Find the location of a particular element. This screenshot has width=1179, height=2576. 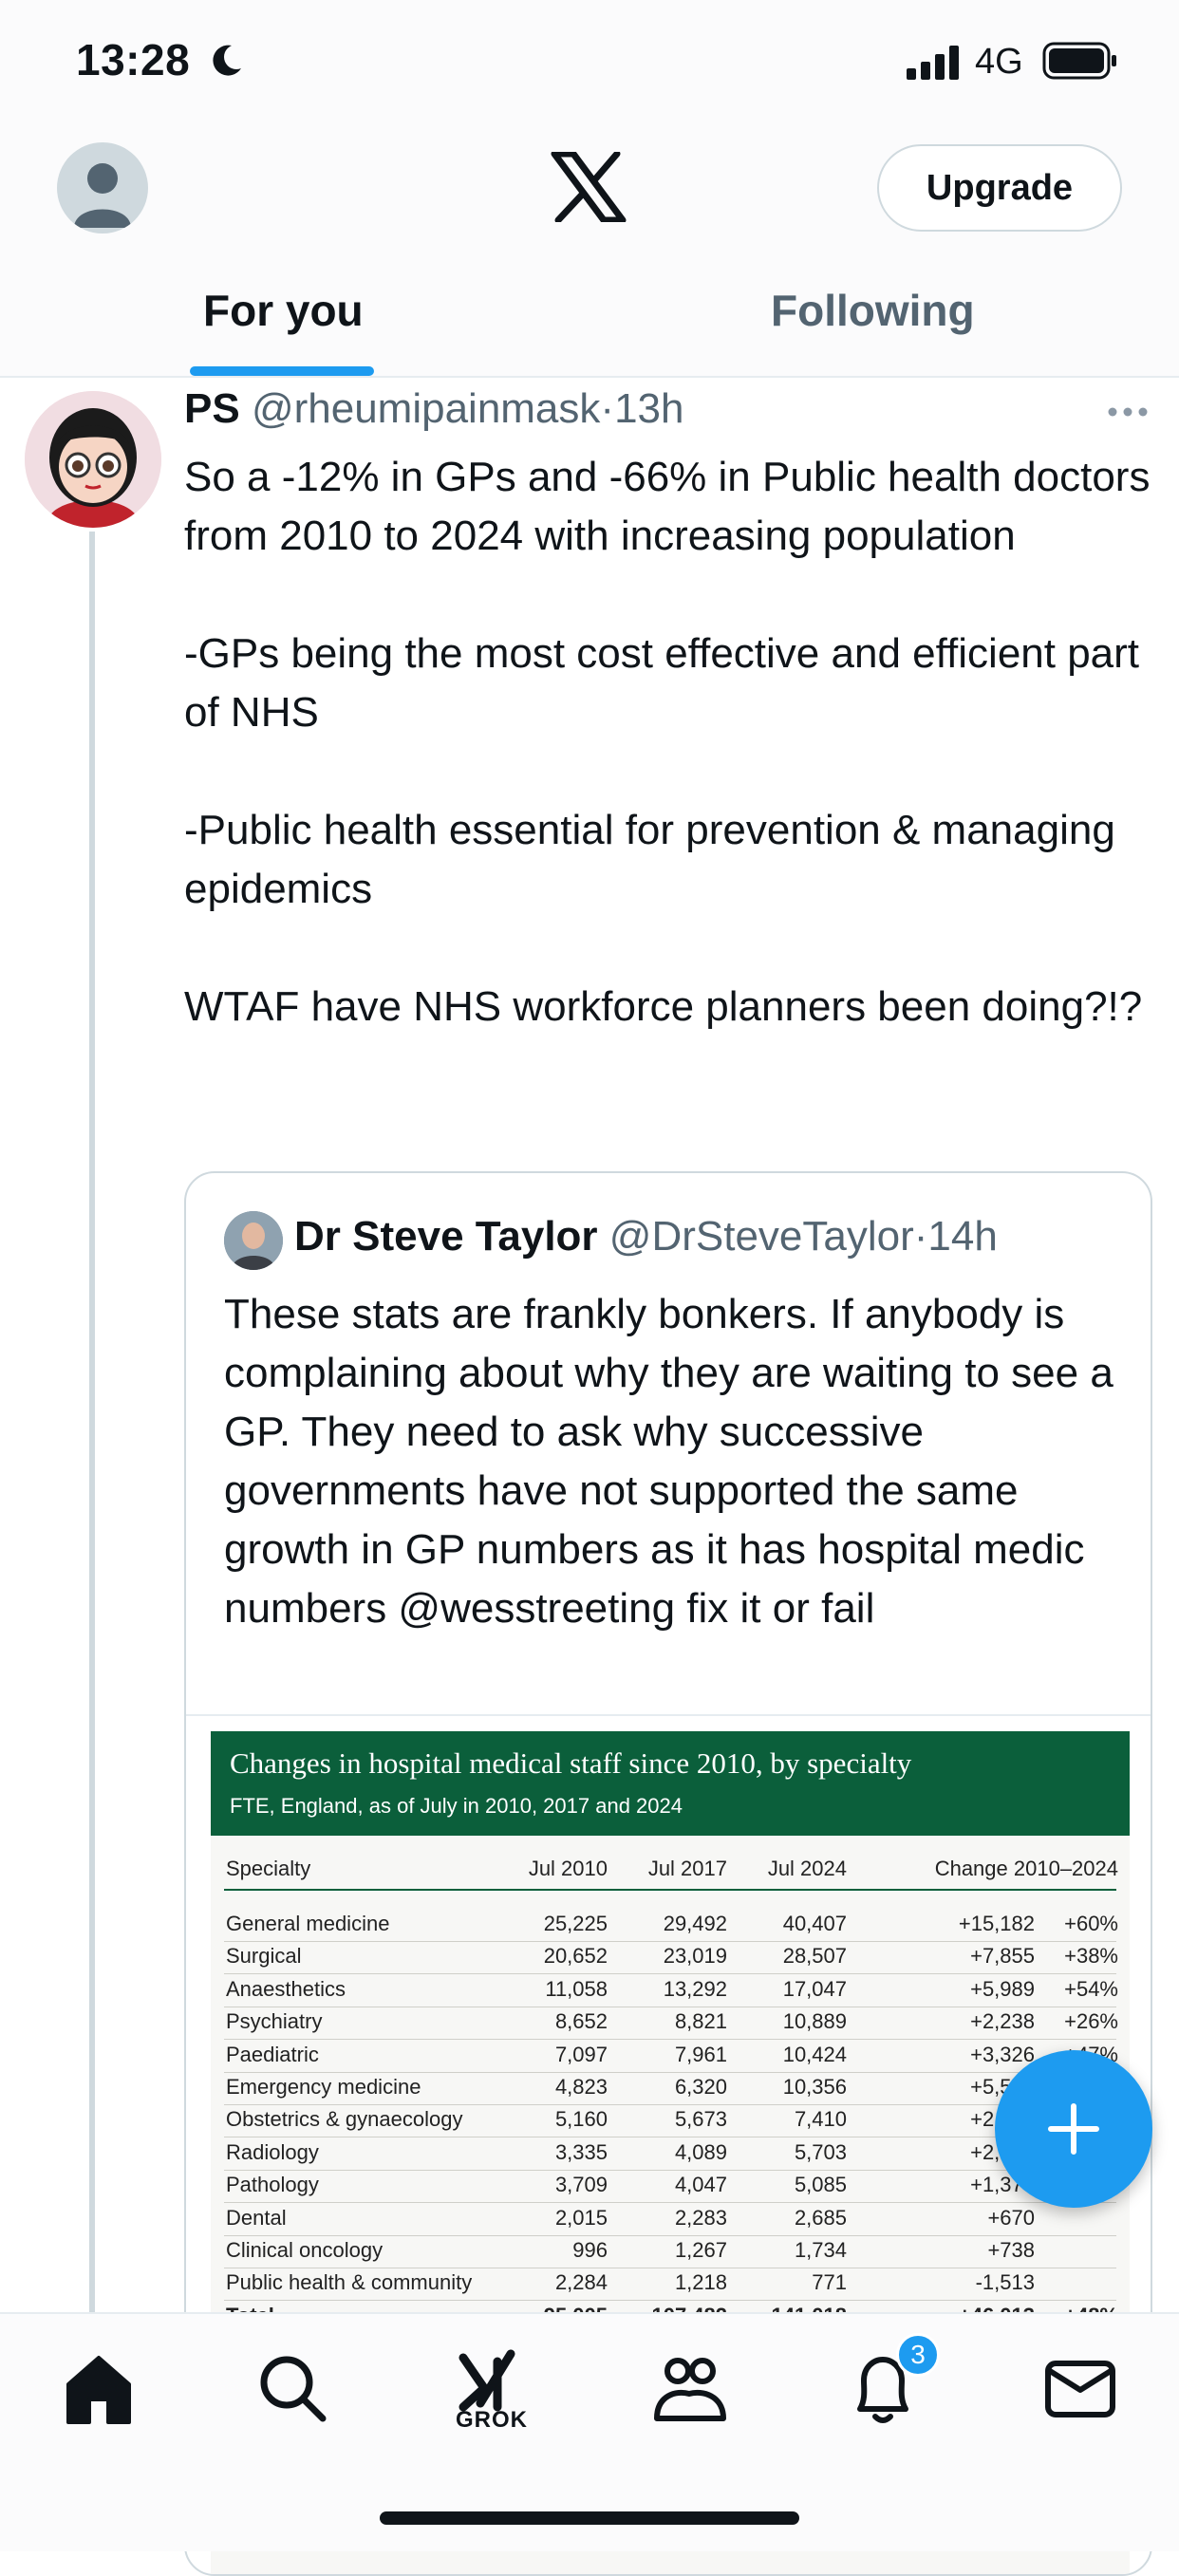

quote-author-avatar is located at coordinates (253, 1240).